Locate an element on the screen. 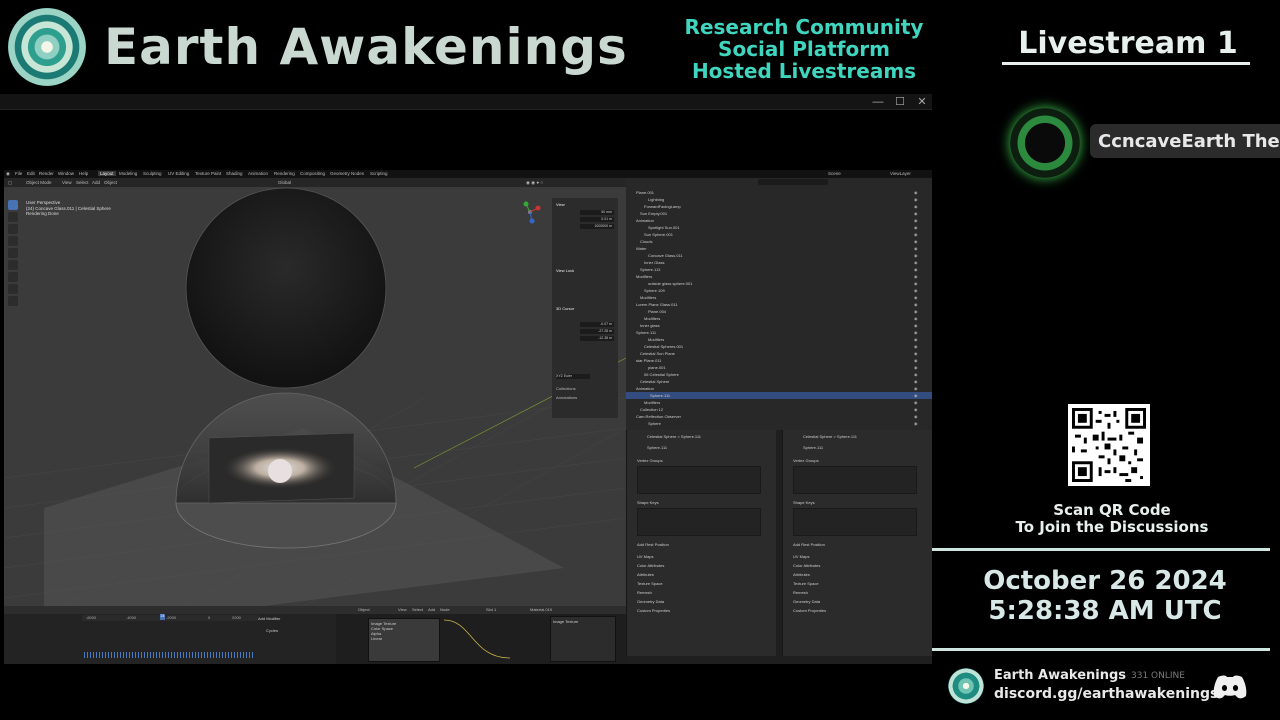 The height and width of the screenshot is (720, 1280). menu-edit: Edit is located at coordinates (31, 173).